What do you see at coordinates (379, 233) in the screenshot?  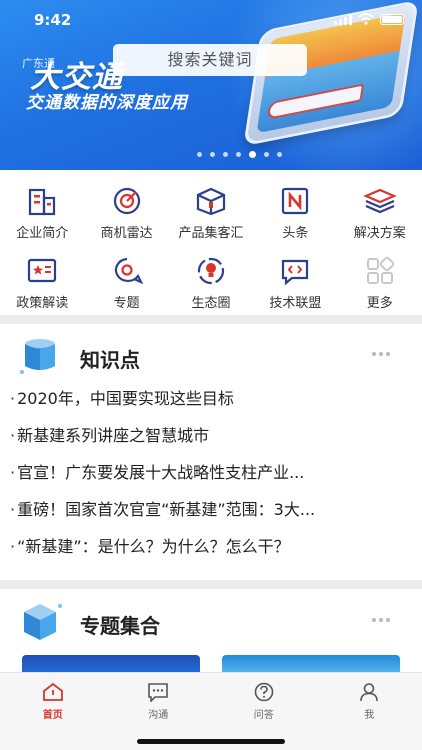 I see `grid-label: 解决方案` at bounding box center [379, 233].